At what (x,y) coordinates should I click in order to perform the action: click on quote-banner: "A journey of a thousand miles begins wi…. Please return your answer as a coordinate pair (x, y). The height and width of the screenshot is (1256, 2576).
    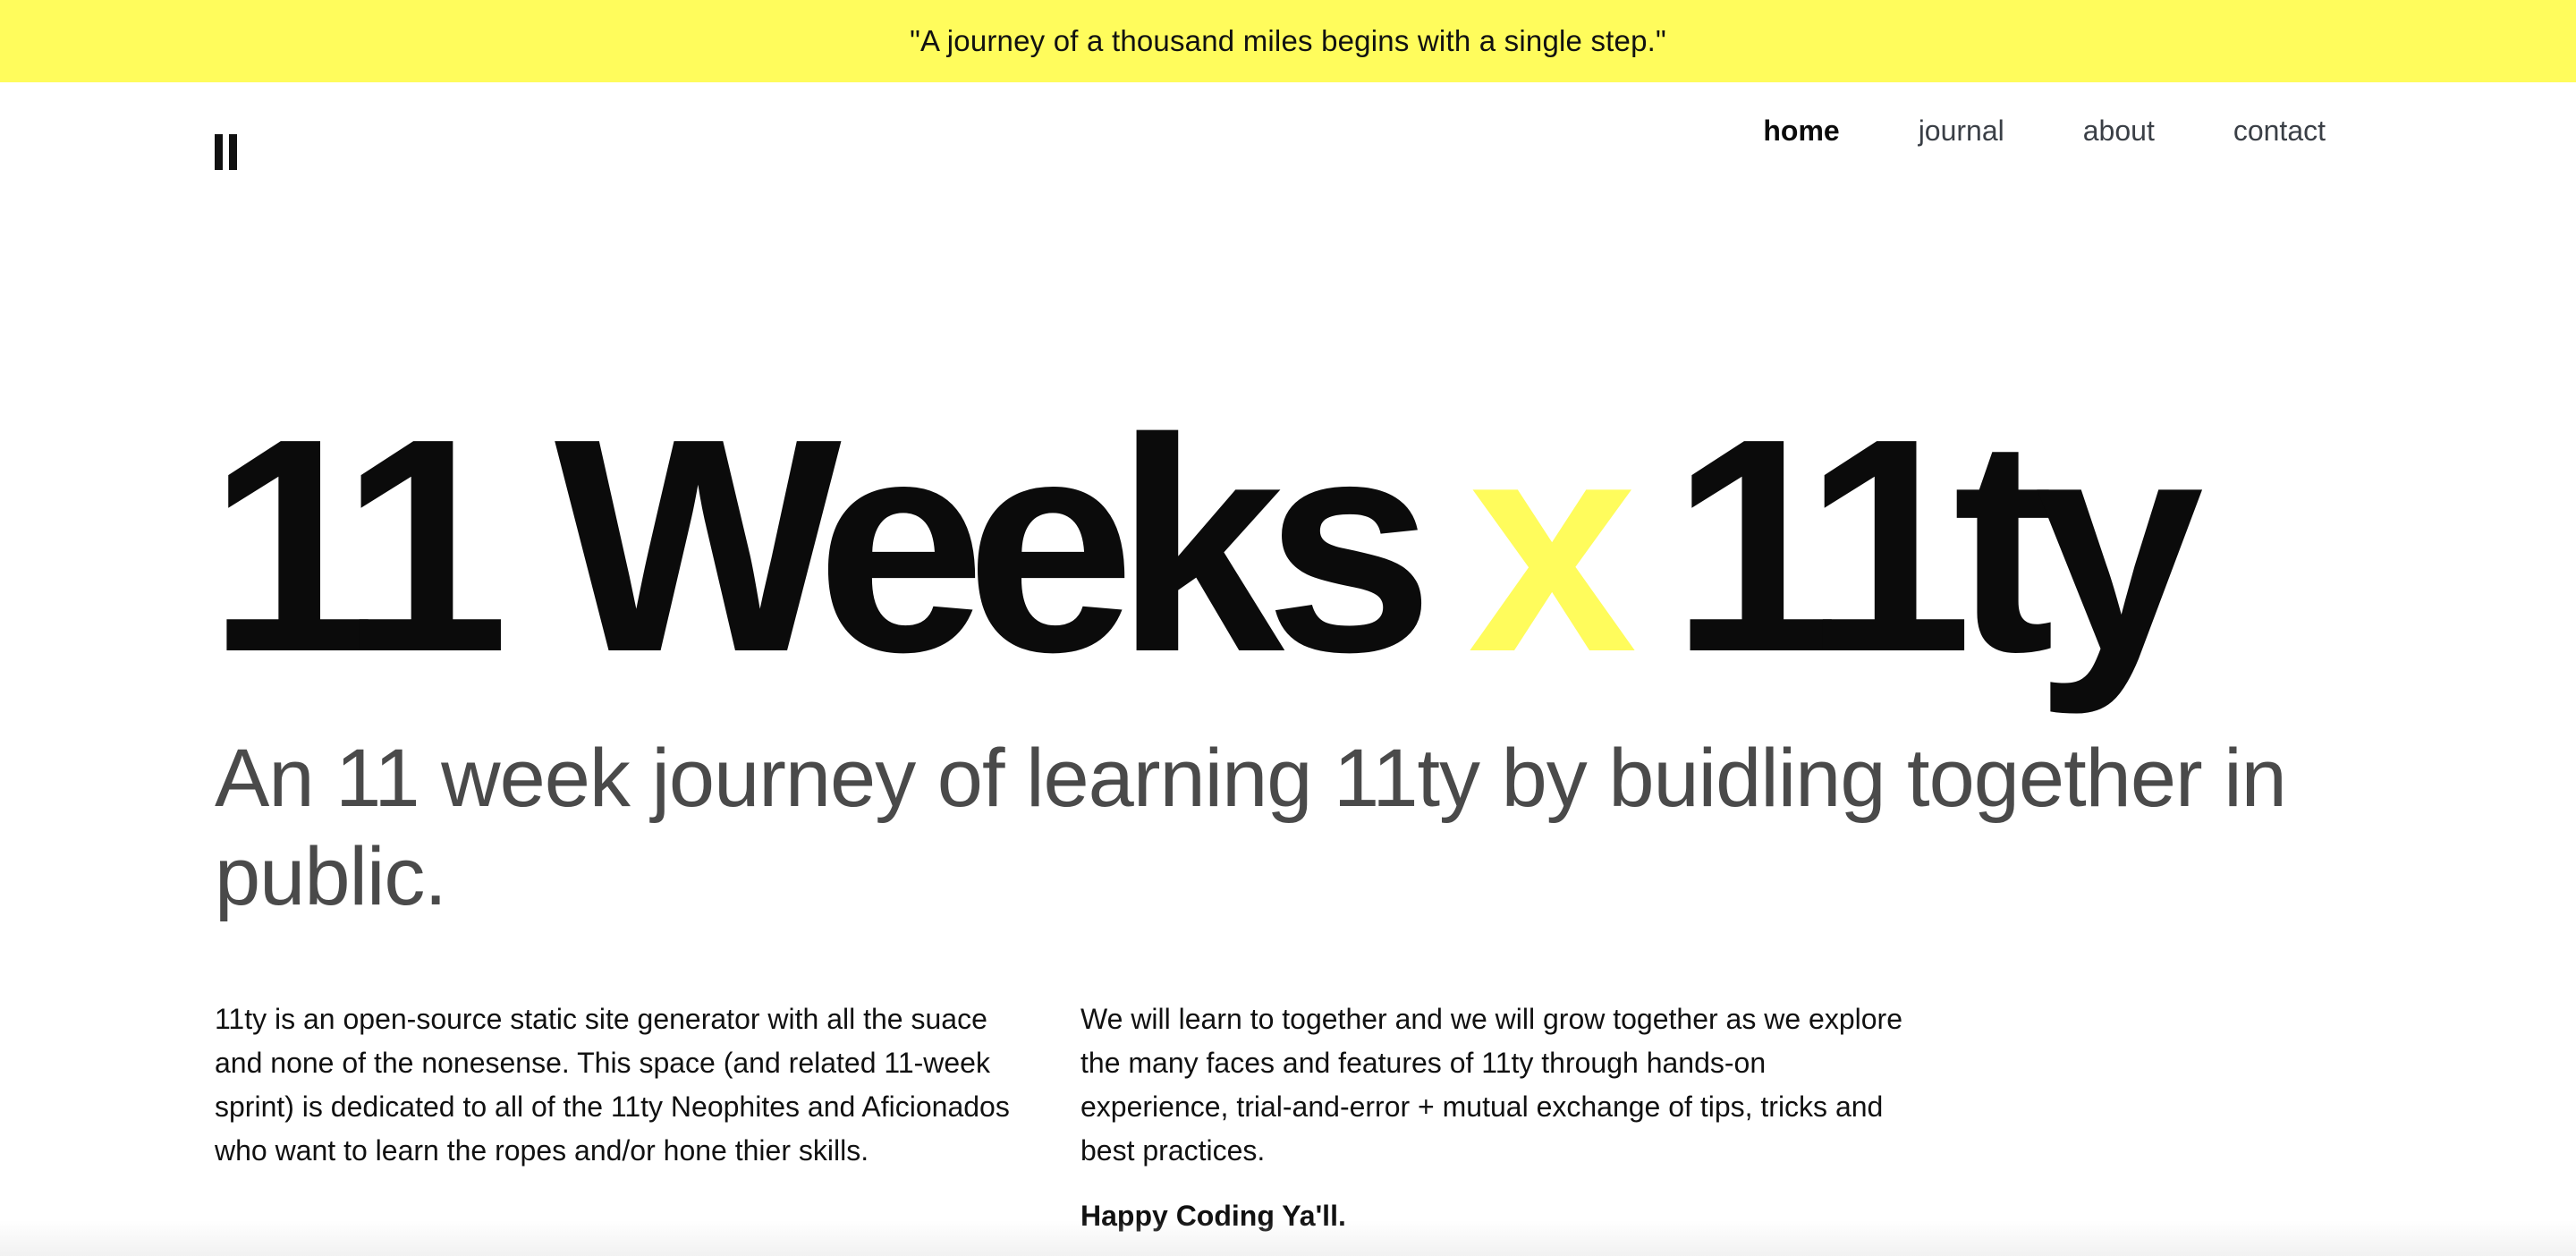
    Looking at the image, I should click on (1288, 41).